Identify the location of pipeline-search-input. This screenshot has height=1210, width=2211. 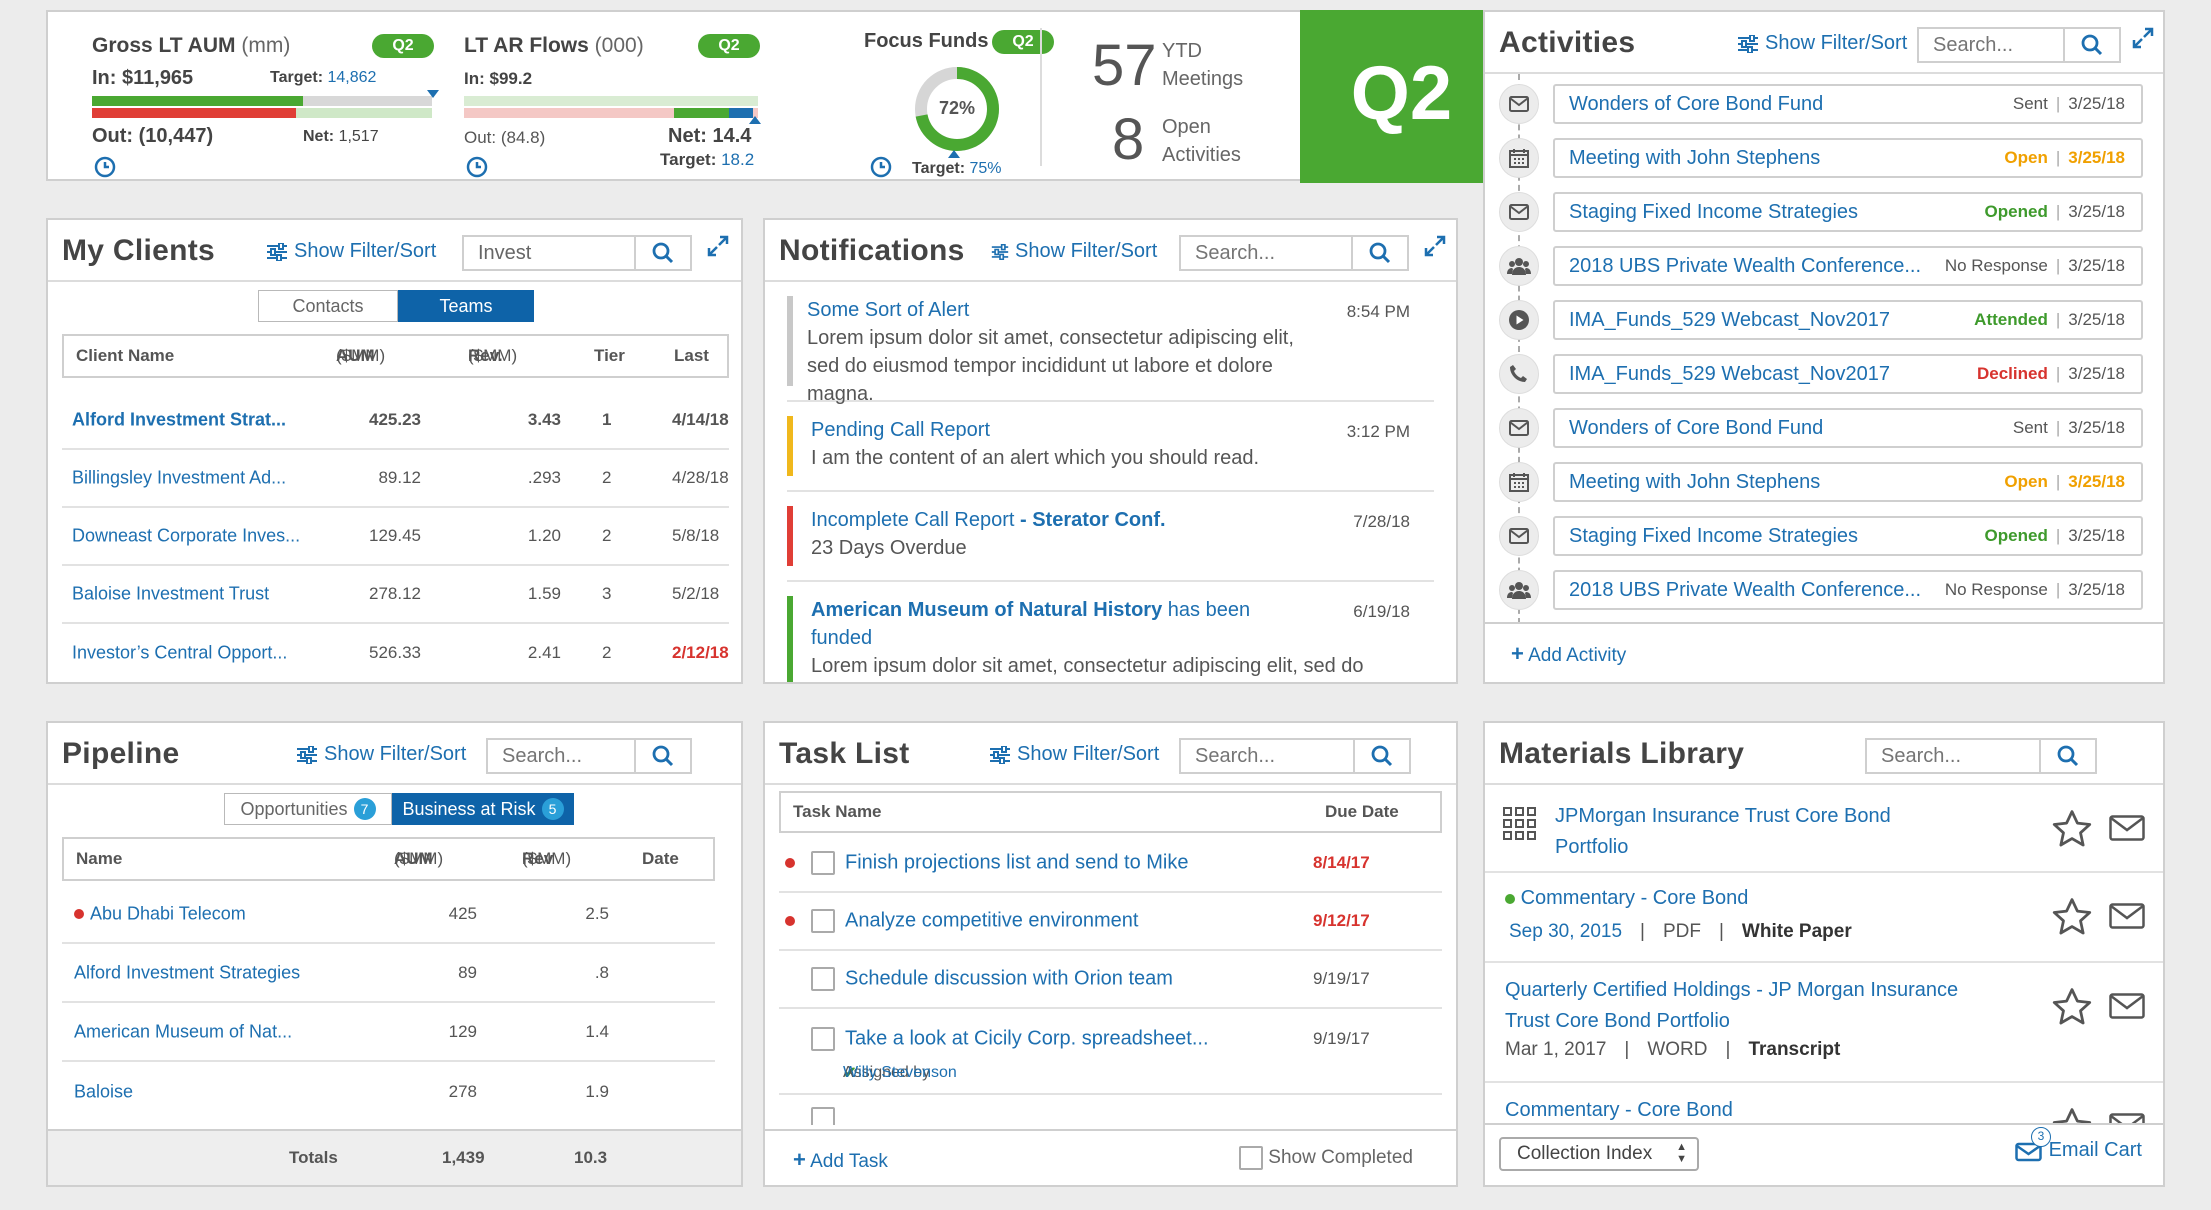
(561, 756).